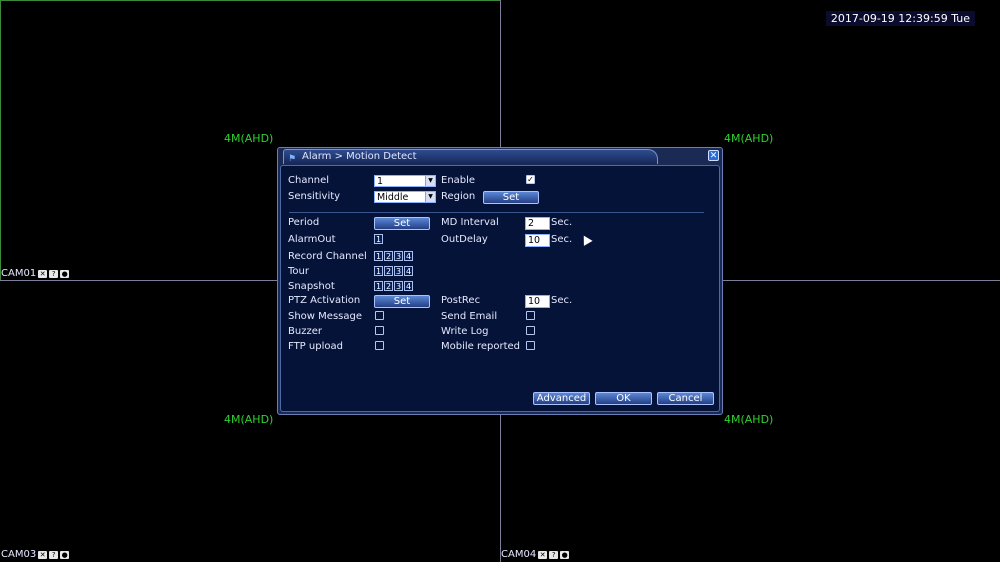 The width and height of the screenshot is (1000, 562). I want to click on outdelay-unit: Sec., so click(562, 239).